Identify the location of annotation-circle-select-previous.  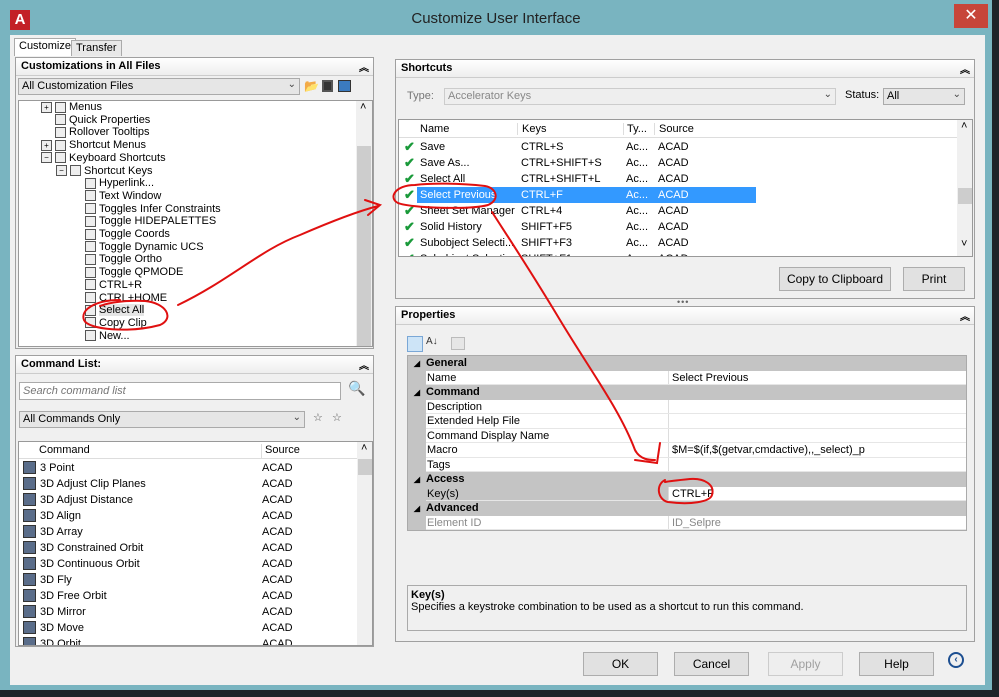
(444, 195).